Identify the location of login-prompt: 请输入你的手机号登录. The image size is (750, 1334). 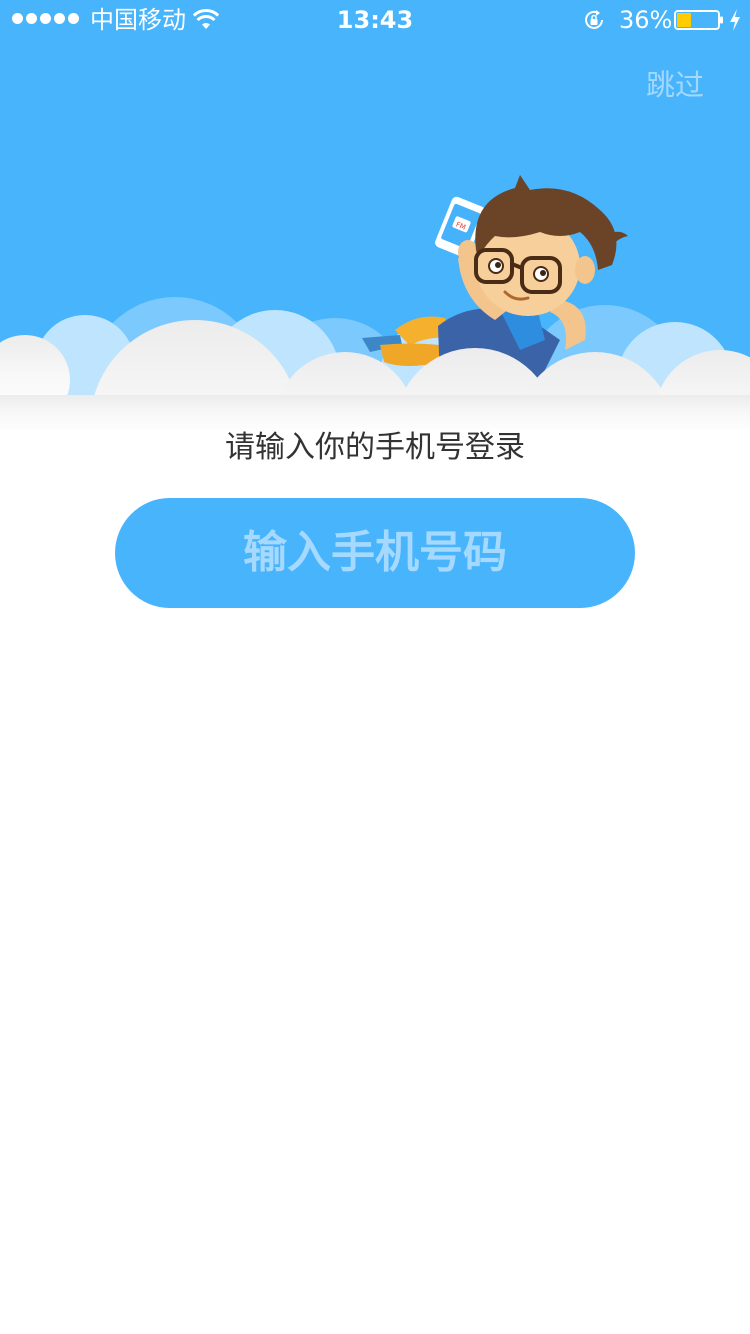
(375, 447).